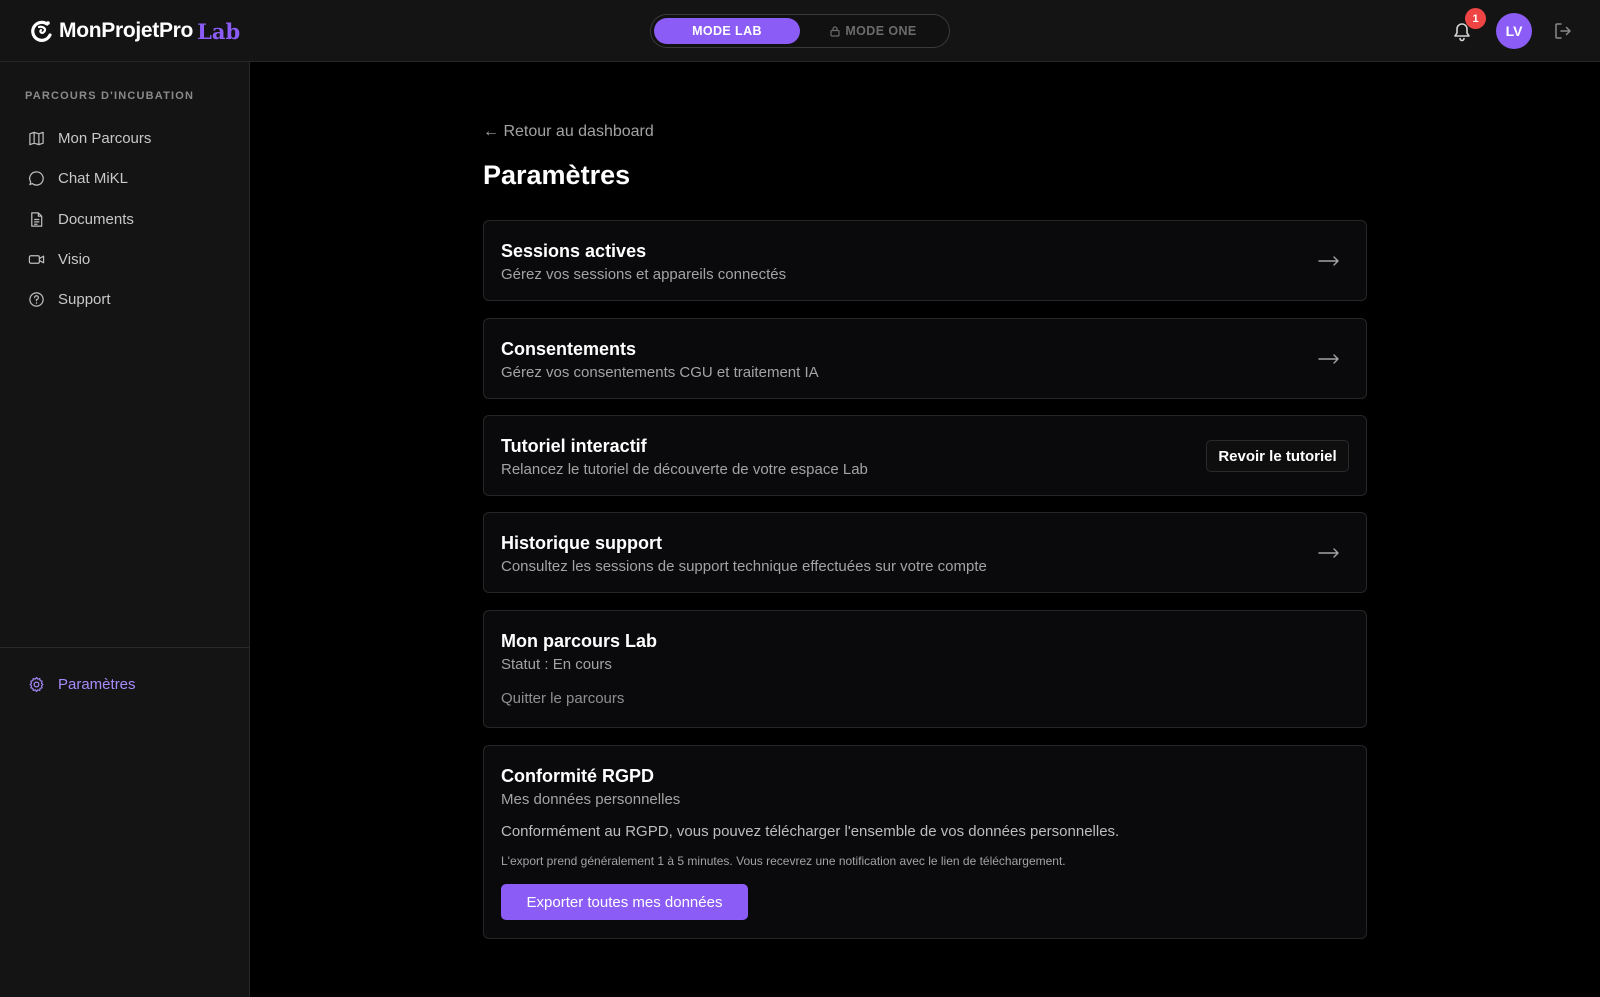 The image size is (1600, 997). Describe the element at coordinates (41, 31) in the screenshot. I see `logo-mark-icon` at that location.